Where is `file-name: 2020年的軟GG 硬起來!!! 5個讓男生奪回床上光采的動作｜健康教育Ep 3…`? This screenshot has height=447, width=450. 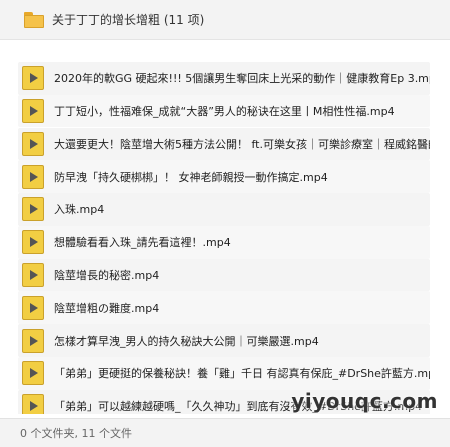 file-name: 2020年的軟GG 硬起來!!! 5個讓男生奪回床上光采的動作｜健康教育Ep 3… is located at coordinates (242, 79).